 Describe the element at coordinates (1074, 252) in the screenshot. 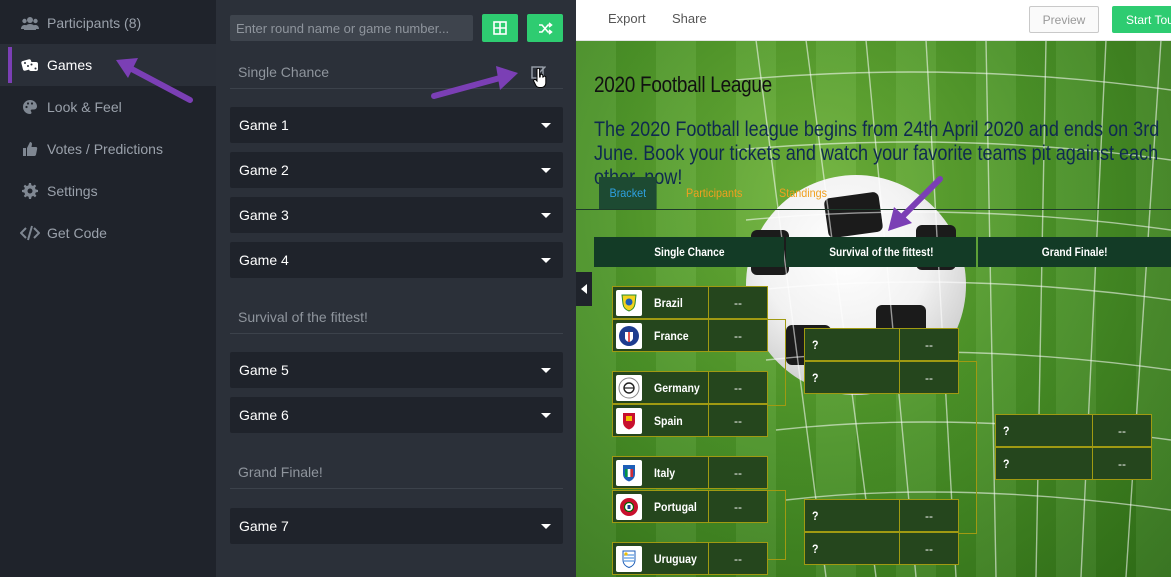

I see `bracket-round-header: Grand Finale!` at that location.